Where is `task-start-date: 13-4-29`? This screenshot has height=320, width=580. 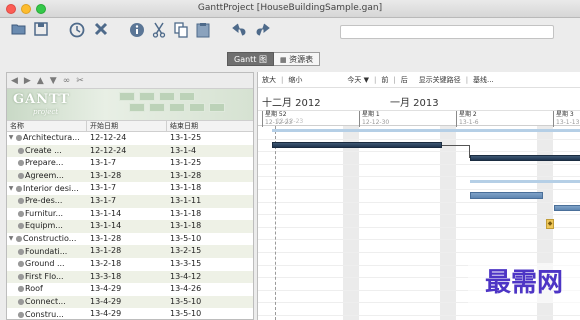 task-start-date: 13-4-29 is located at coordinates (106, 289).